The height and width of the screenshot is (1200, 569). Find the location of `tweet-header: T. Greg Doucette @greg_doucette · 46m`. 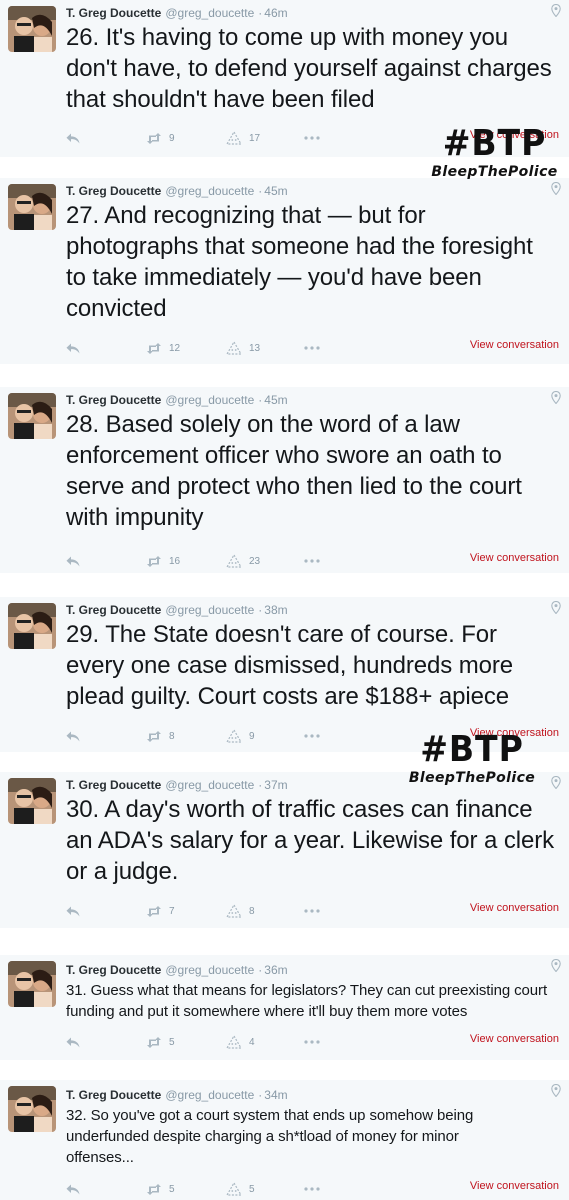

tweet-header: T. Greg Doucette @greg_doucette · 46m is located at coordinates (177, 13).